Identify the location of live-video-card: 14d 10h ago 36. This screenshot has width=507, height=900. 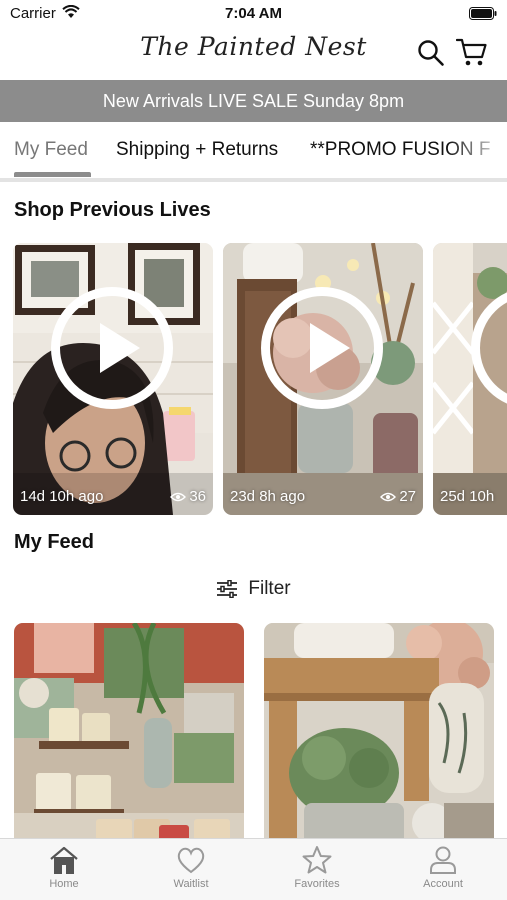
(113, 379).